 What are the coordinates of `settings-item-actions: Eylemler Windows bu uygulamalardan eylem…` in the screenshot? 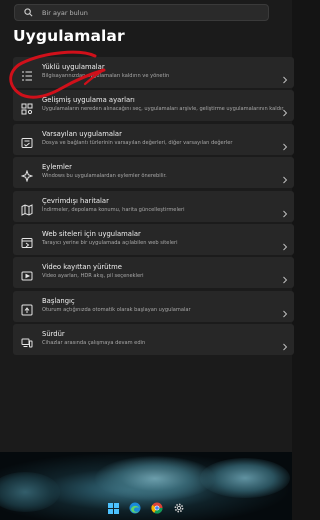 It's located at (153, 173).